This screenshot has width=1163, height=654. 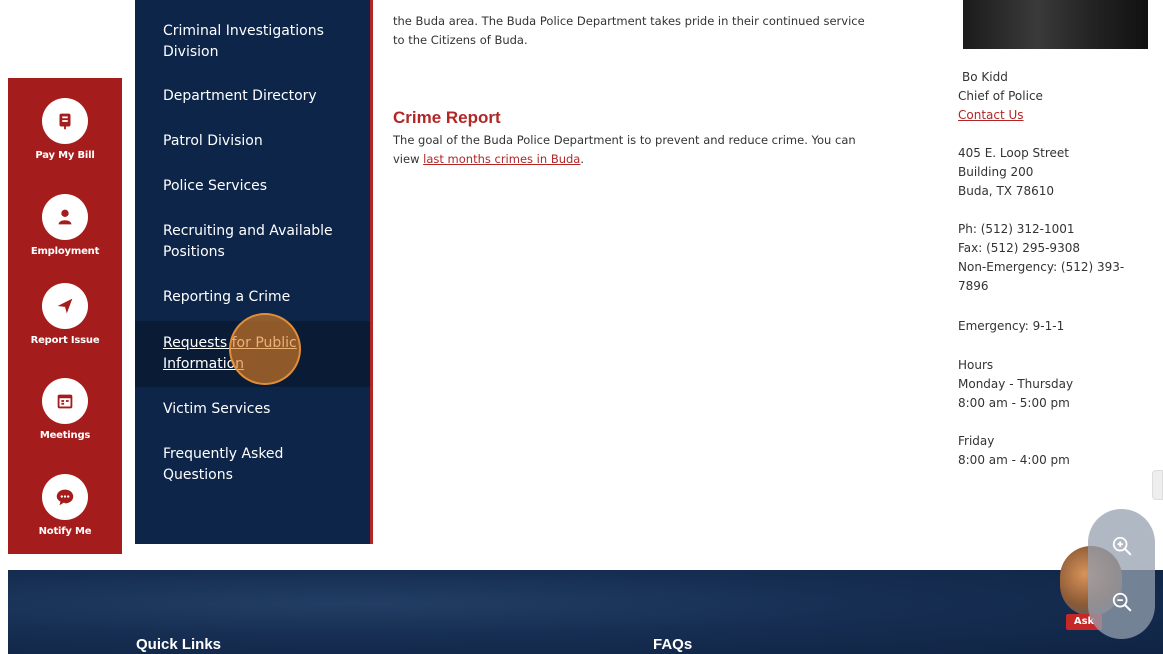 What do you see at coordinates (65, 155) in the screenshot?
I see `pay-my-bill-label: Pay My Bill` at bounding box center [65, 155].